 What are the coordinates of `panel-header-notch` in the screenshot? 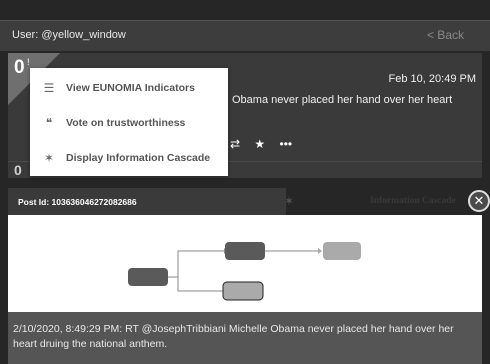 It's located at (272, 201).